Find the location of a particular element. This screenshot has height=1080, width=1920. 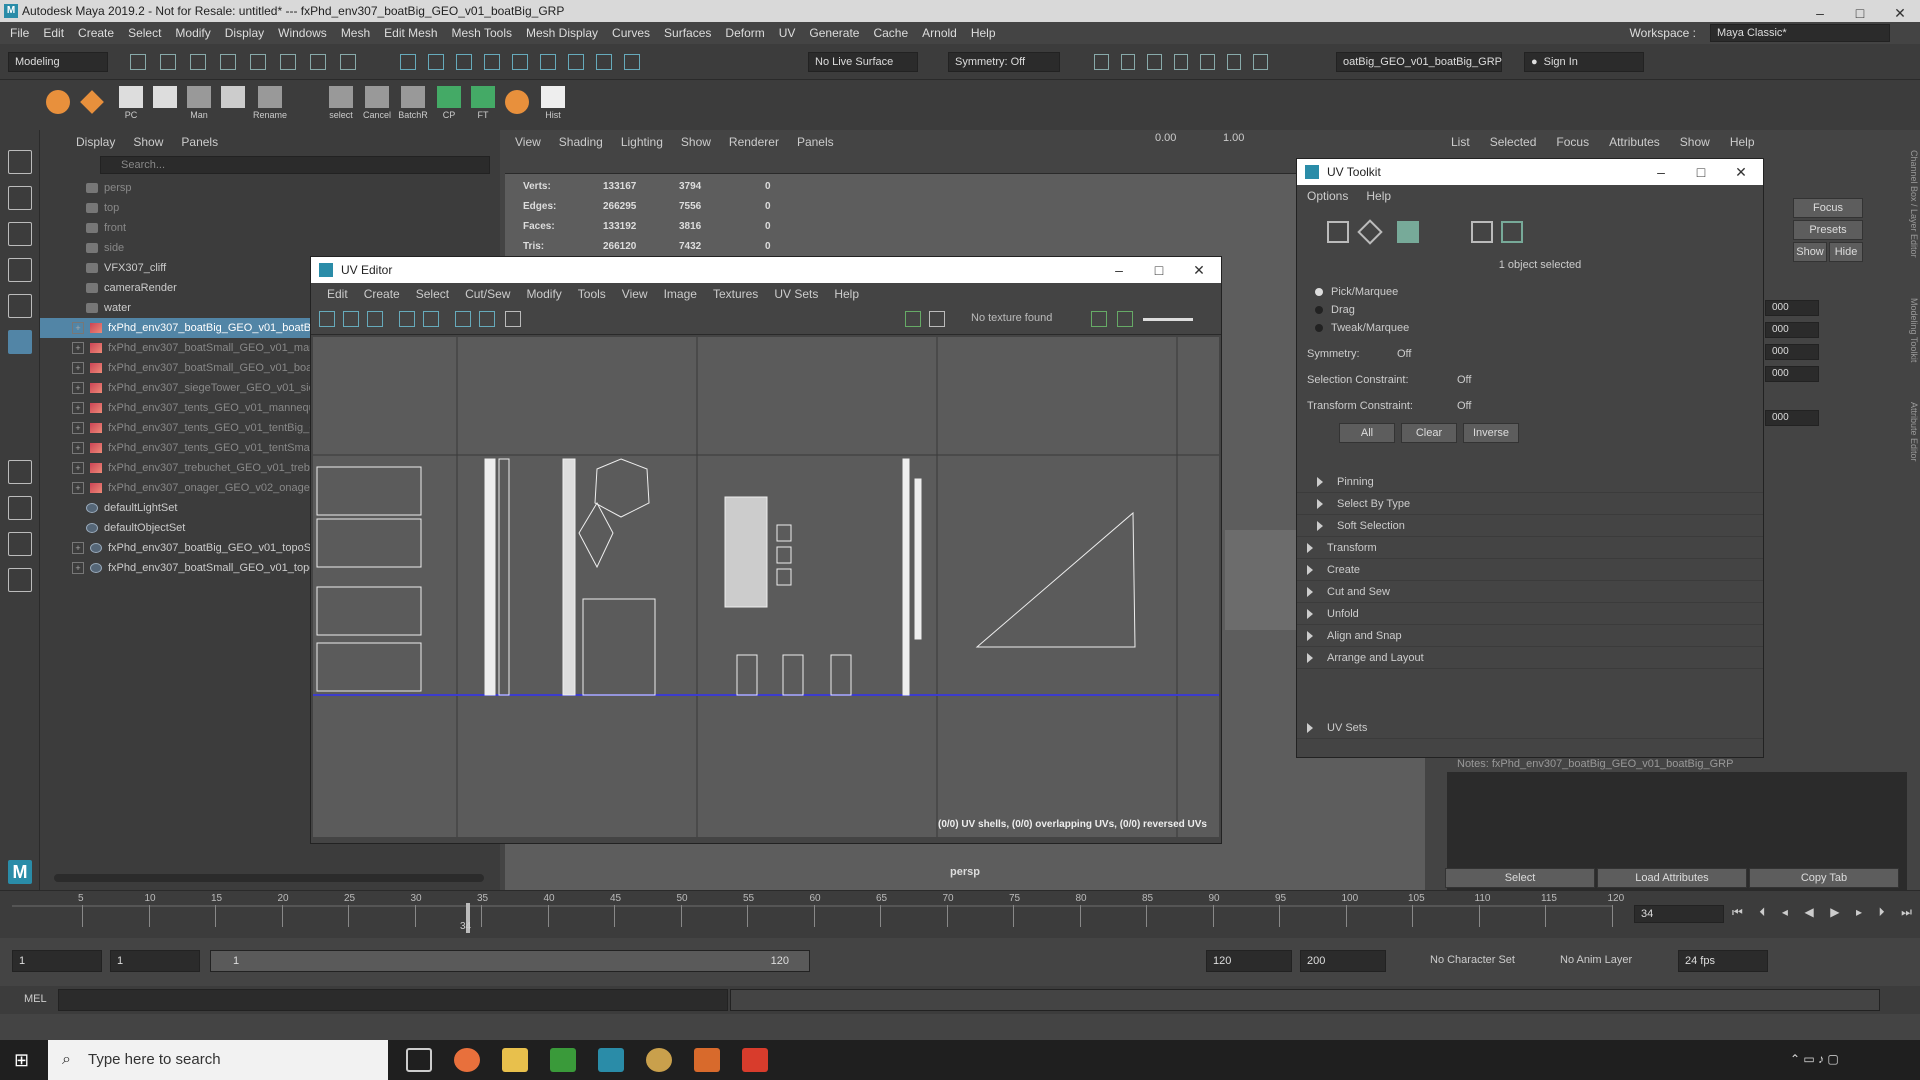

attr-menu-focus: Focus is located at coordinates (1572, 142).